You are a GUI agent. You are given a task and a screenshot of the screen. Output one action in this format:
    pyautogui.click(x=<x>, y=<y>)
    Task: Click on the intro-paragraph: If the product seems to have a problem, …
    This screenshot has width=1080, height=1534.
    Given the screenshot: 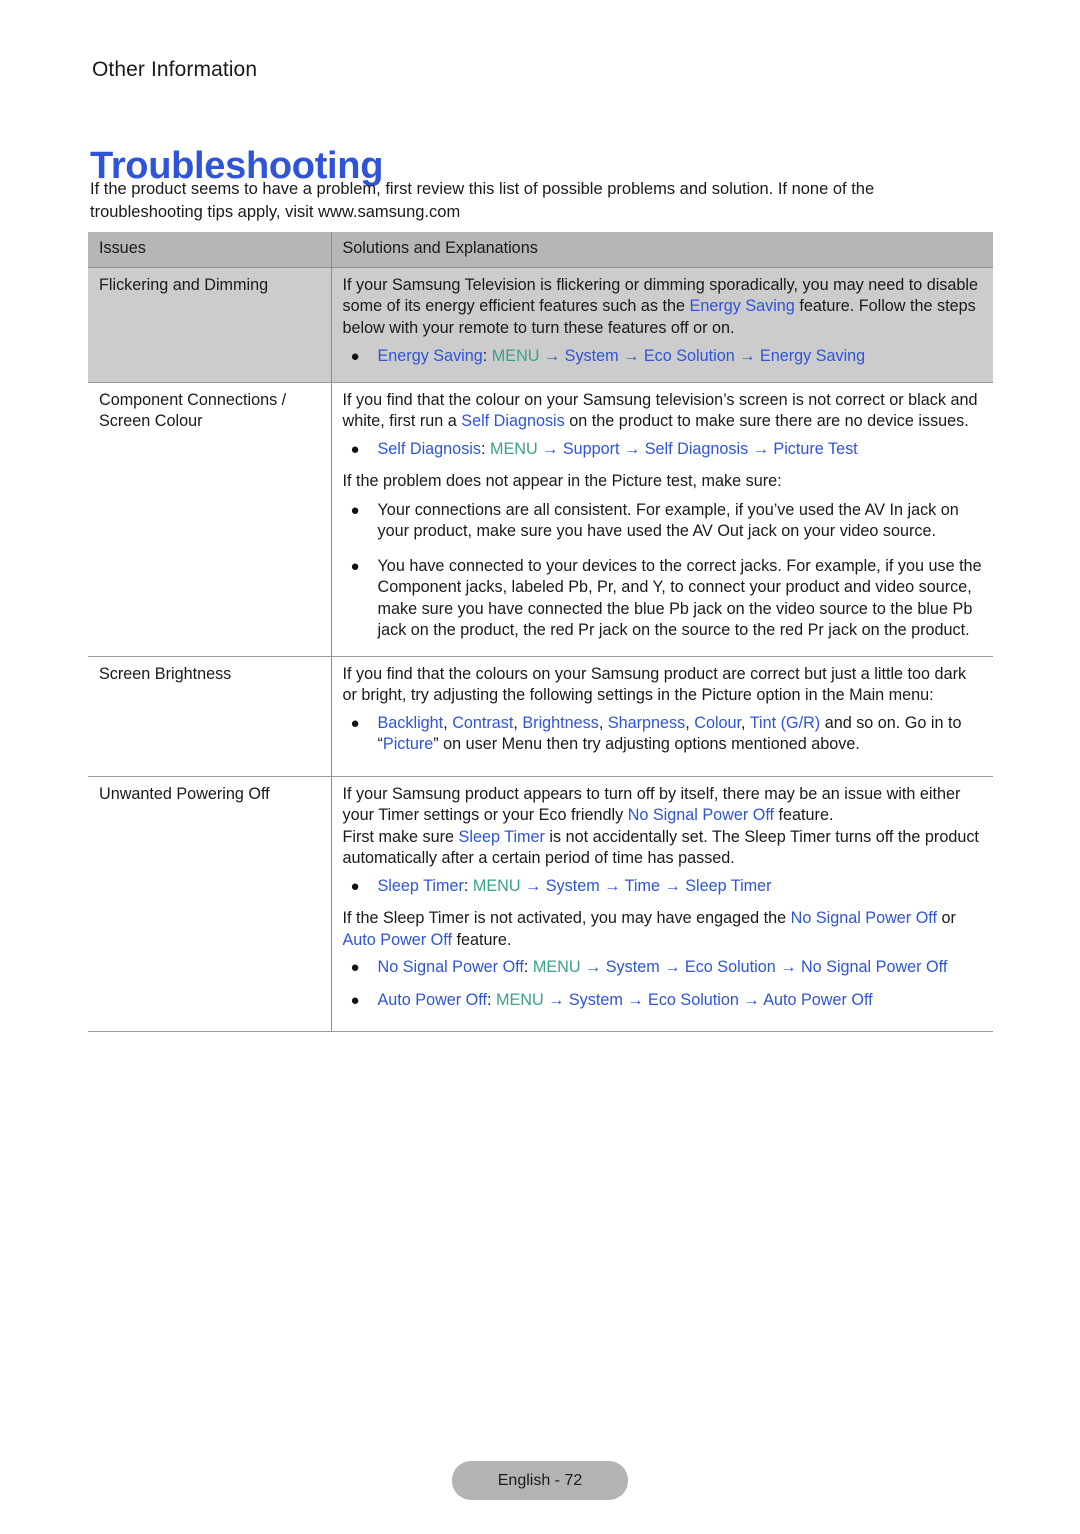 What is the action you would take?
    pyautogui.click(x=482, y=200)
    